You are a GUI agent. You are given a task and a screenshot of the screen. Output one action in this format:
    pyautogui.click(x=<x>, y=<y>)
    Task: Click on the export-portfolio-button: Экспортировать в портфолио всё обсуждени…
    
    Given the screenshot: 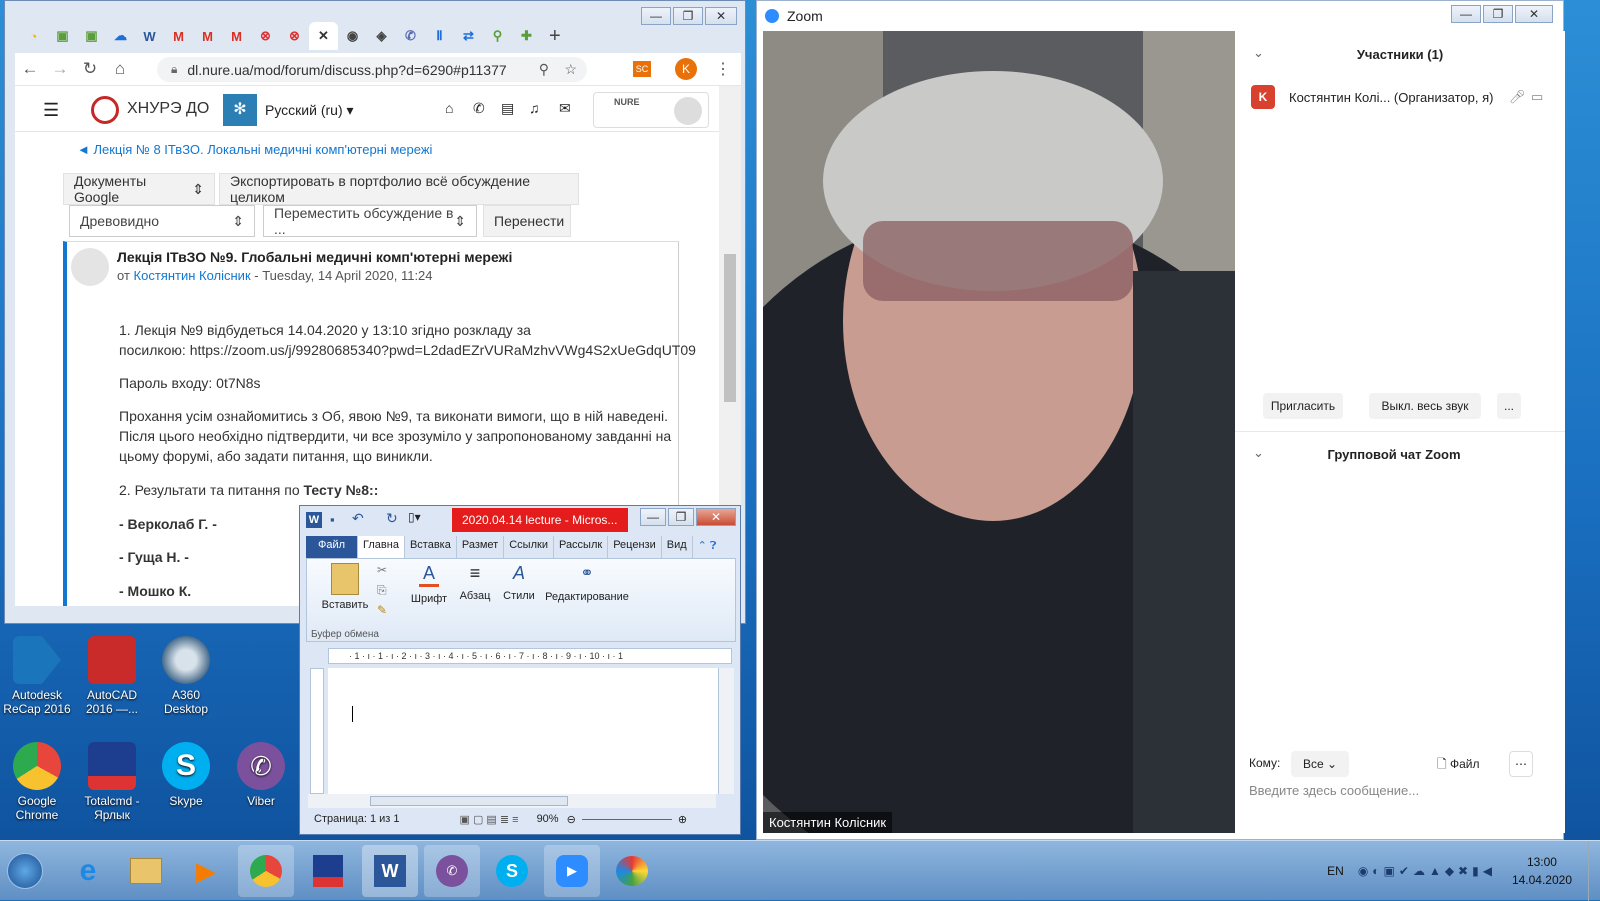 What is the action you would take?
    pyautogui.click(x=399, y=189)
    